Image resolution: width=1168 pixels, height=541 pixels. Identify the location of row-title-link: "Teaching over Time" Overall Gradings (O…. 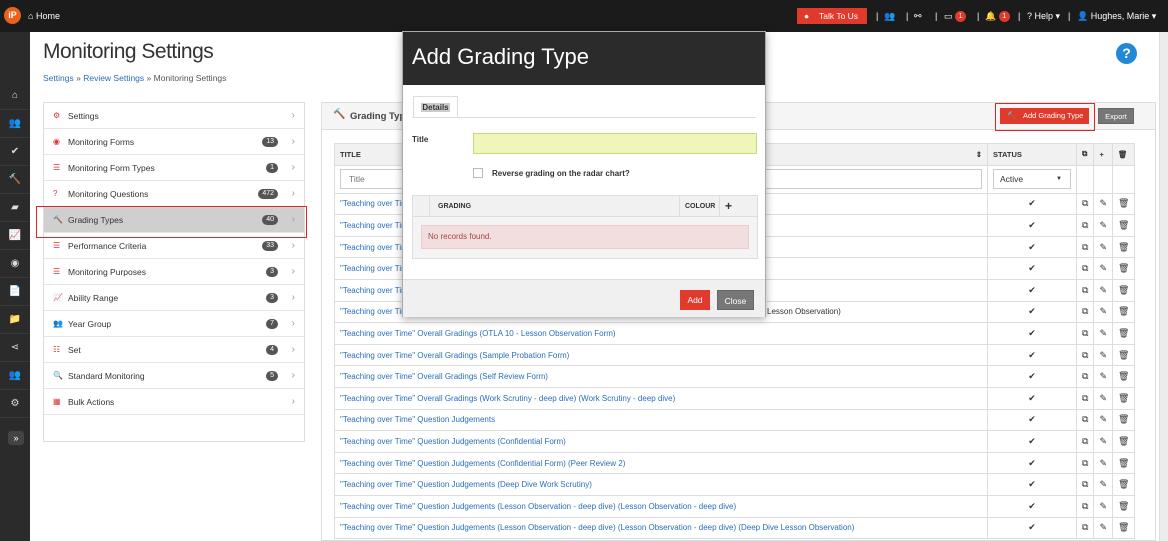
(478, 333).